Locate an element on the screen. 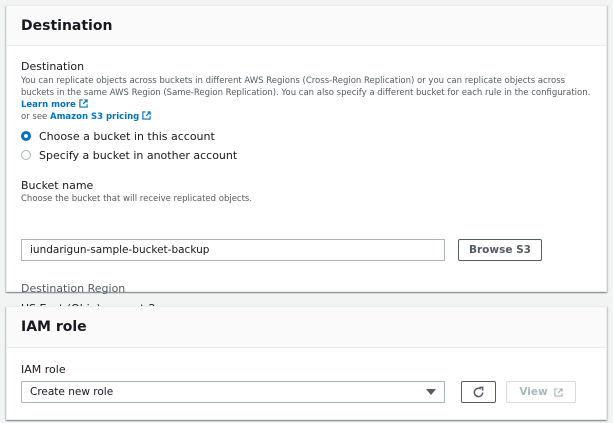 The image size is (613, 423). browse-s3-button: Browse S3 is located at coordinates (500, 250).